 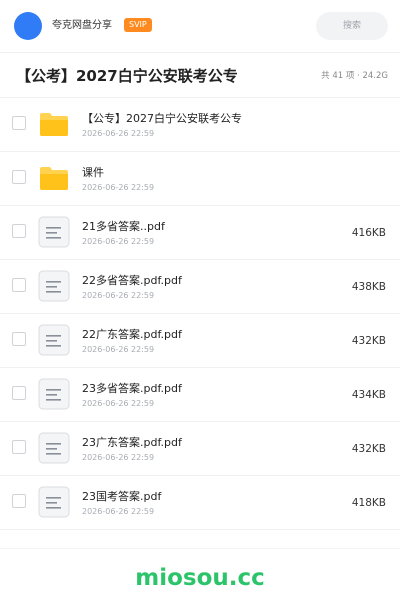 I want to click on file-name: 21多省答案..pdf, so click(x=123, y=226).